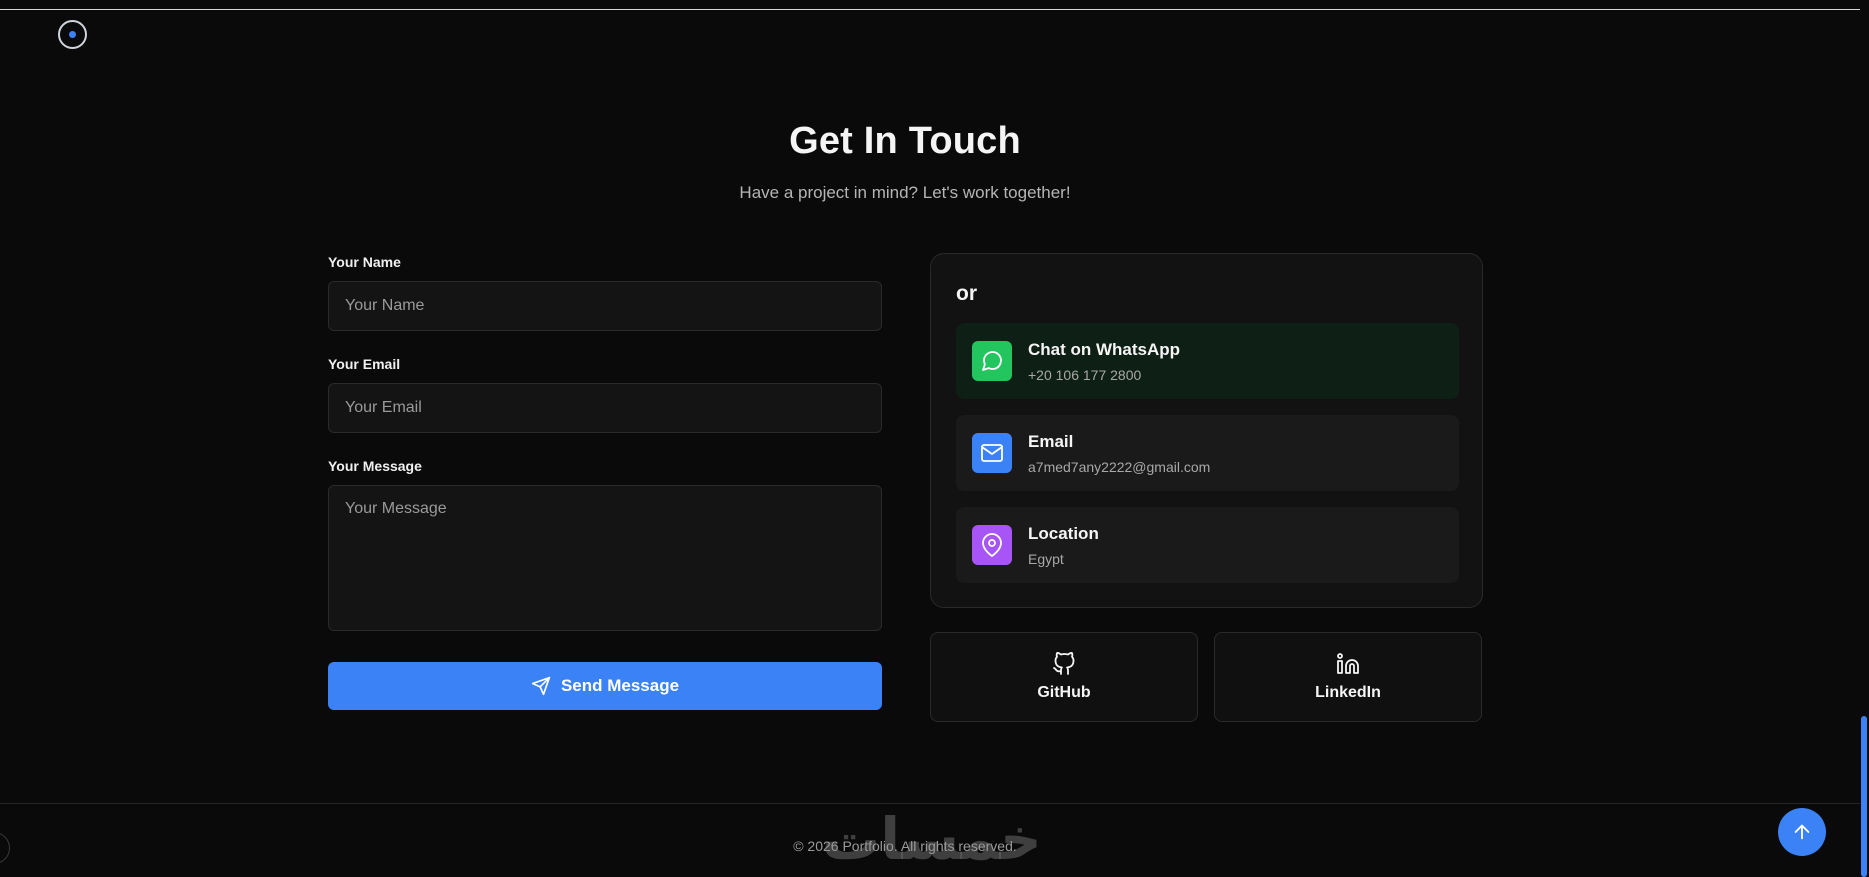 This screenshot has width=1869, height=877. What do you see at coordinates (1864, 796) in the screenshot?
I see `scrollbar-thumb` at bounding box center [1864, 796].